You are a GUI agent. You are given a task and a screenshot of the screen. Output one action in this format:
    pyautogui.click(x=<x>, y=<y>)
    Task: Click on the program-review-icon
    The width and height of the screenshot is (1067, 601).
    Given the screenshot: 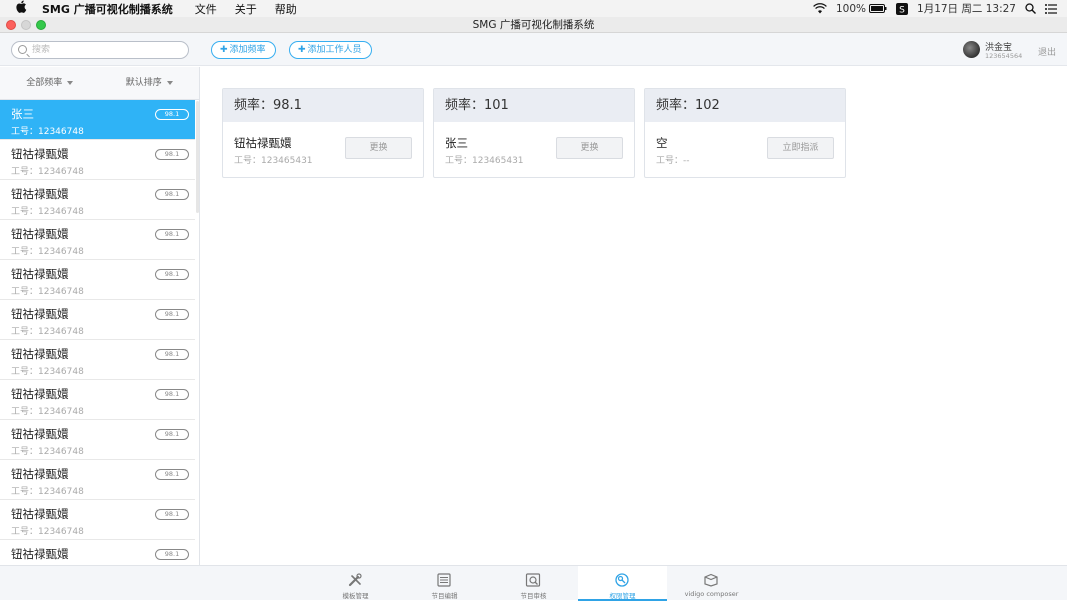 What is the action you would take?
    pyautogui.click(x=533, y=579)
    